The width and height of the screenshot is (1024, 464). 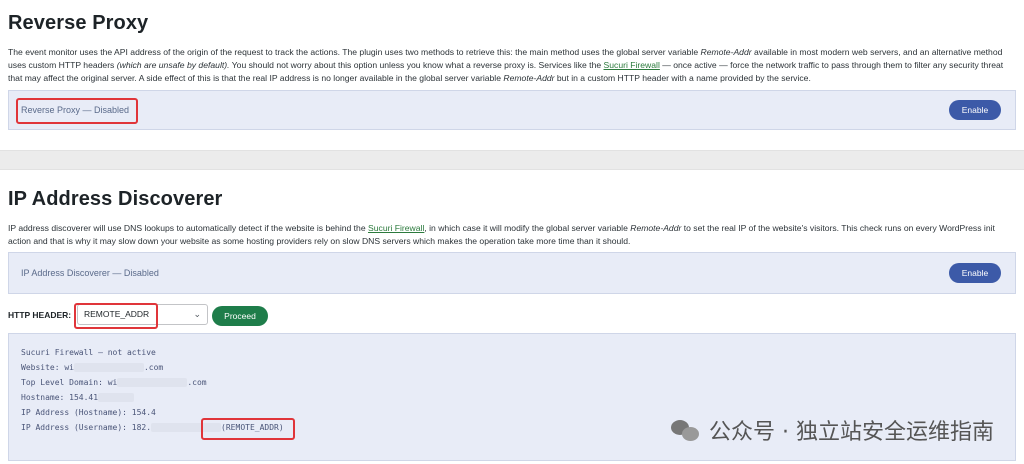 What do you see at coordinates (975, 110) in the screenshot?
I see `reverse-proxy-enable-button: Enable` at bounding box center [975, 110].